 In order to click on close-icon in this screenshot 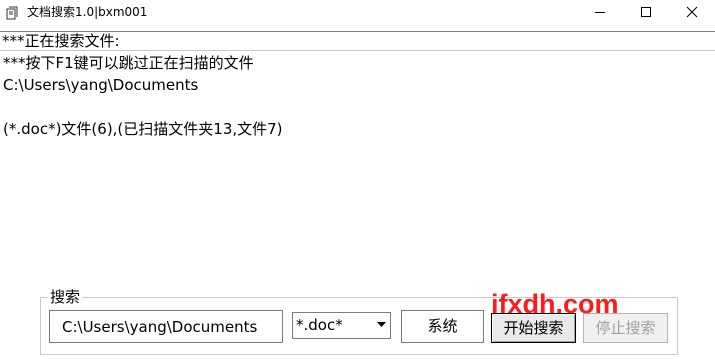, I will do `click(692, 12)`.